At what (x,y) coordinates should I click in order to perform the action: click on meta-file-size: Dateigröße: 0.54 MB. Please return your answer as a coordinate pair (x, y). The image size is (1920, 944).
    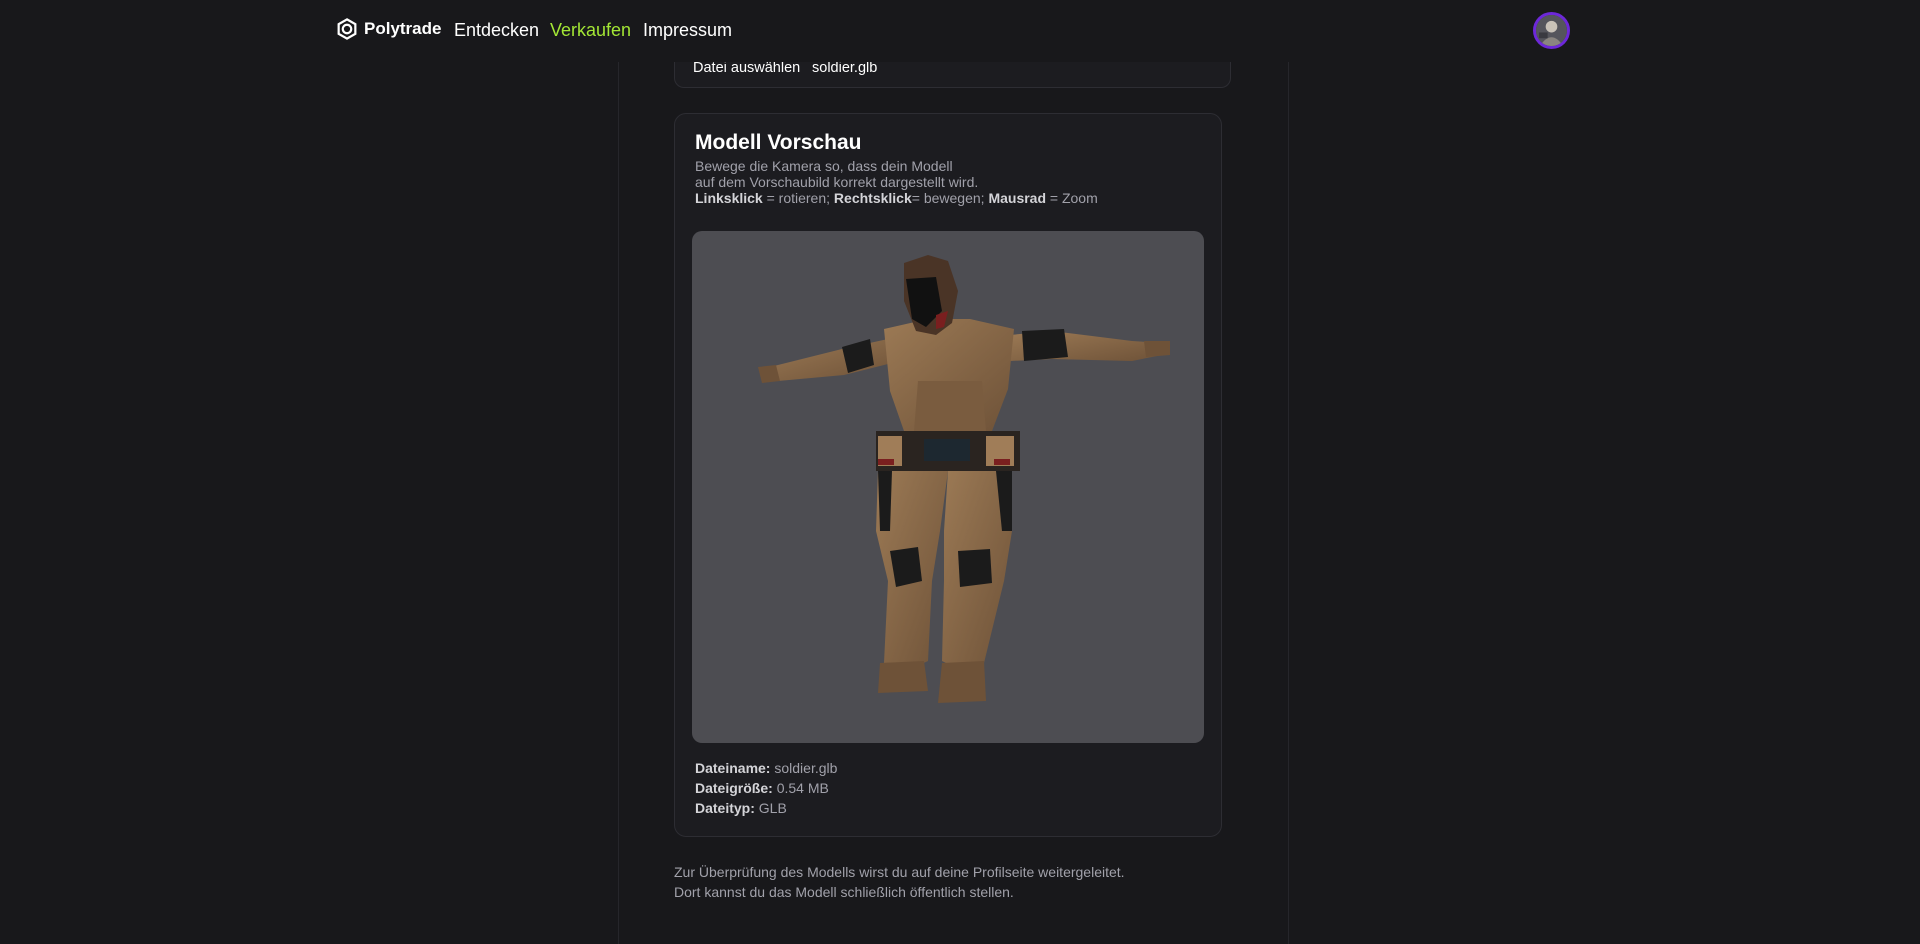
    Looking at the image, I should click on (762, 788).